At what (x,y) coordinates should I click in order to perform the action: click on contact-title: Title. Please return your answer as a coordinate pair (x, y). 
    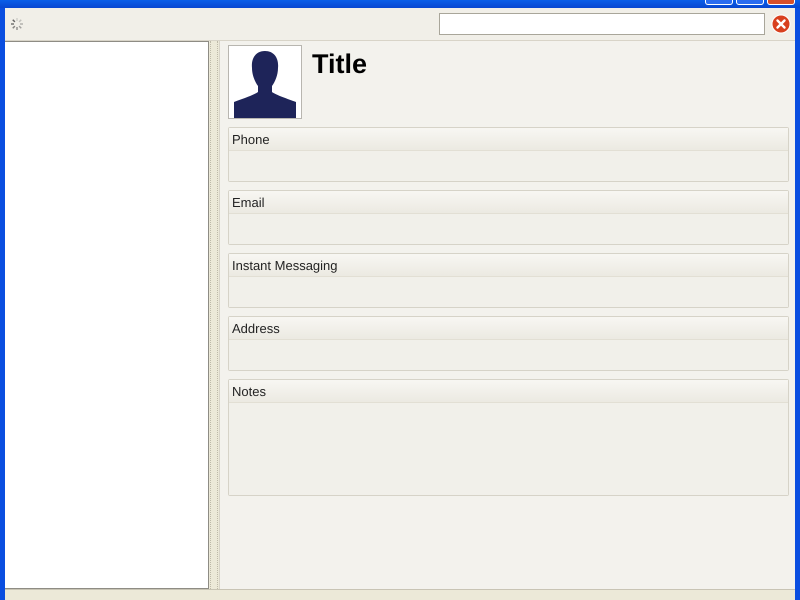
    Looking at the image, I should click on (340, 64).